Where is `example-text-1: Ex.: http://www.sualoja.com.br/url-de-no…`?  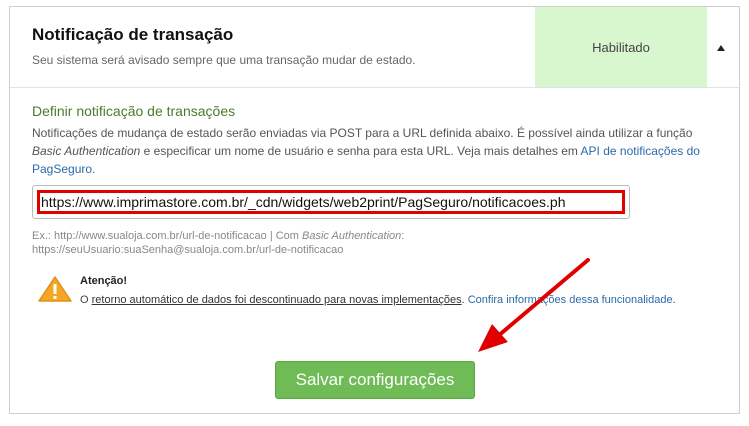
example-text-1: Ex.: http://www.sualoja.com.br/url-de-no… is located at coordinates (167, 236).